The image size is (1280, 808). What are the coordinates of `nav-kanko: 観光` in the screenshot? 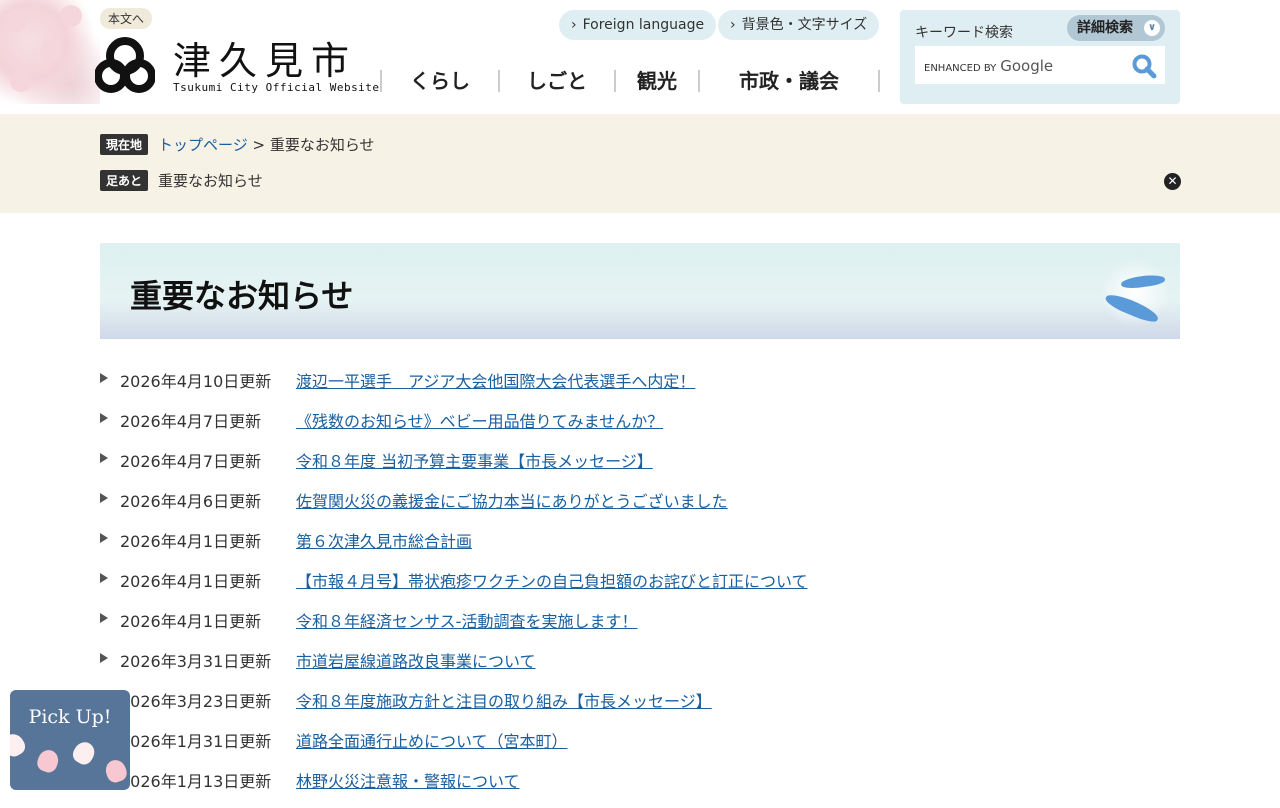 It's located at (656, 81).